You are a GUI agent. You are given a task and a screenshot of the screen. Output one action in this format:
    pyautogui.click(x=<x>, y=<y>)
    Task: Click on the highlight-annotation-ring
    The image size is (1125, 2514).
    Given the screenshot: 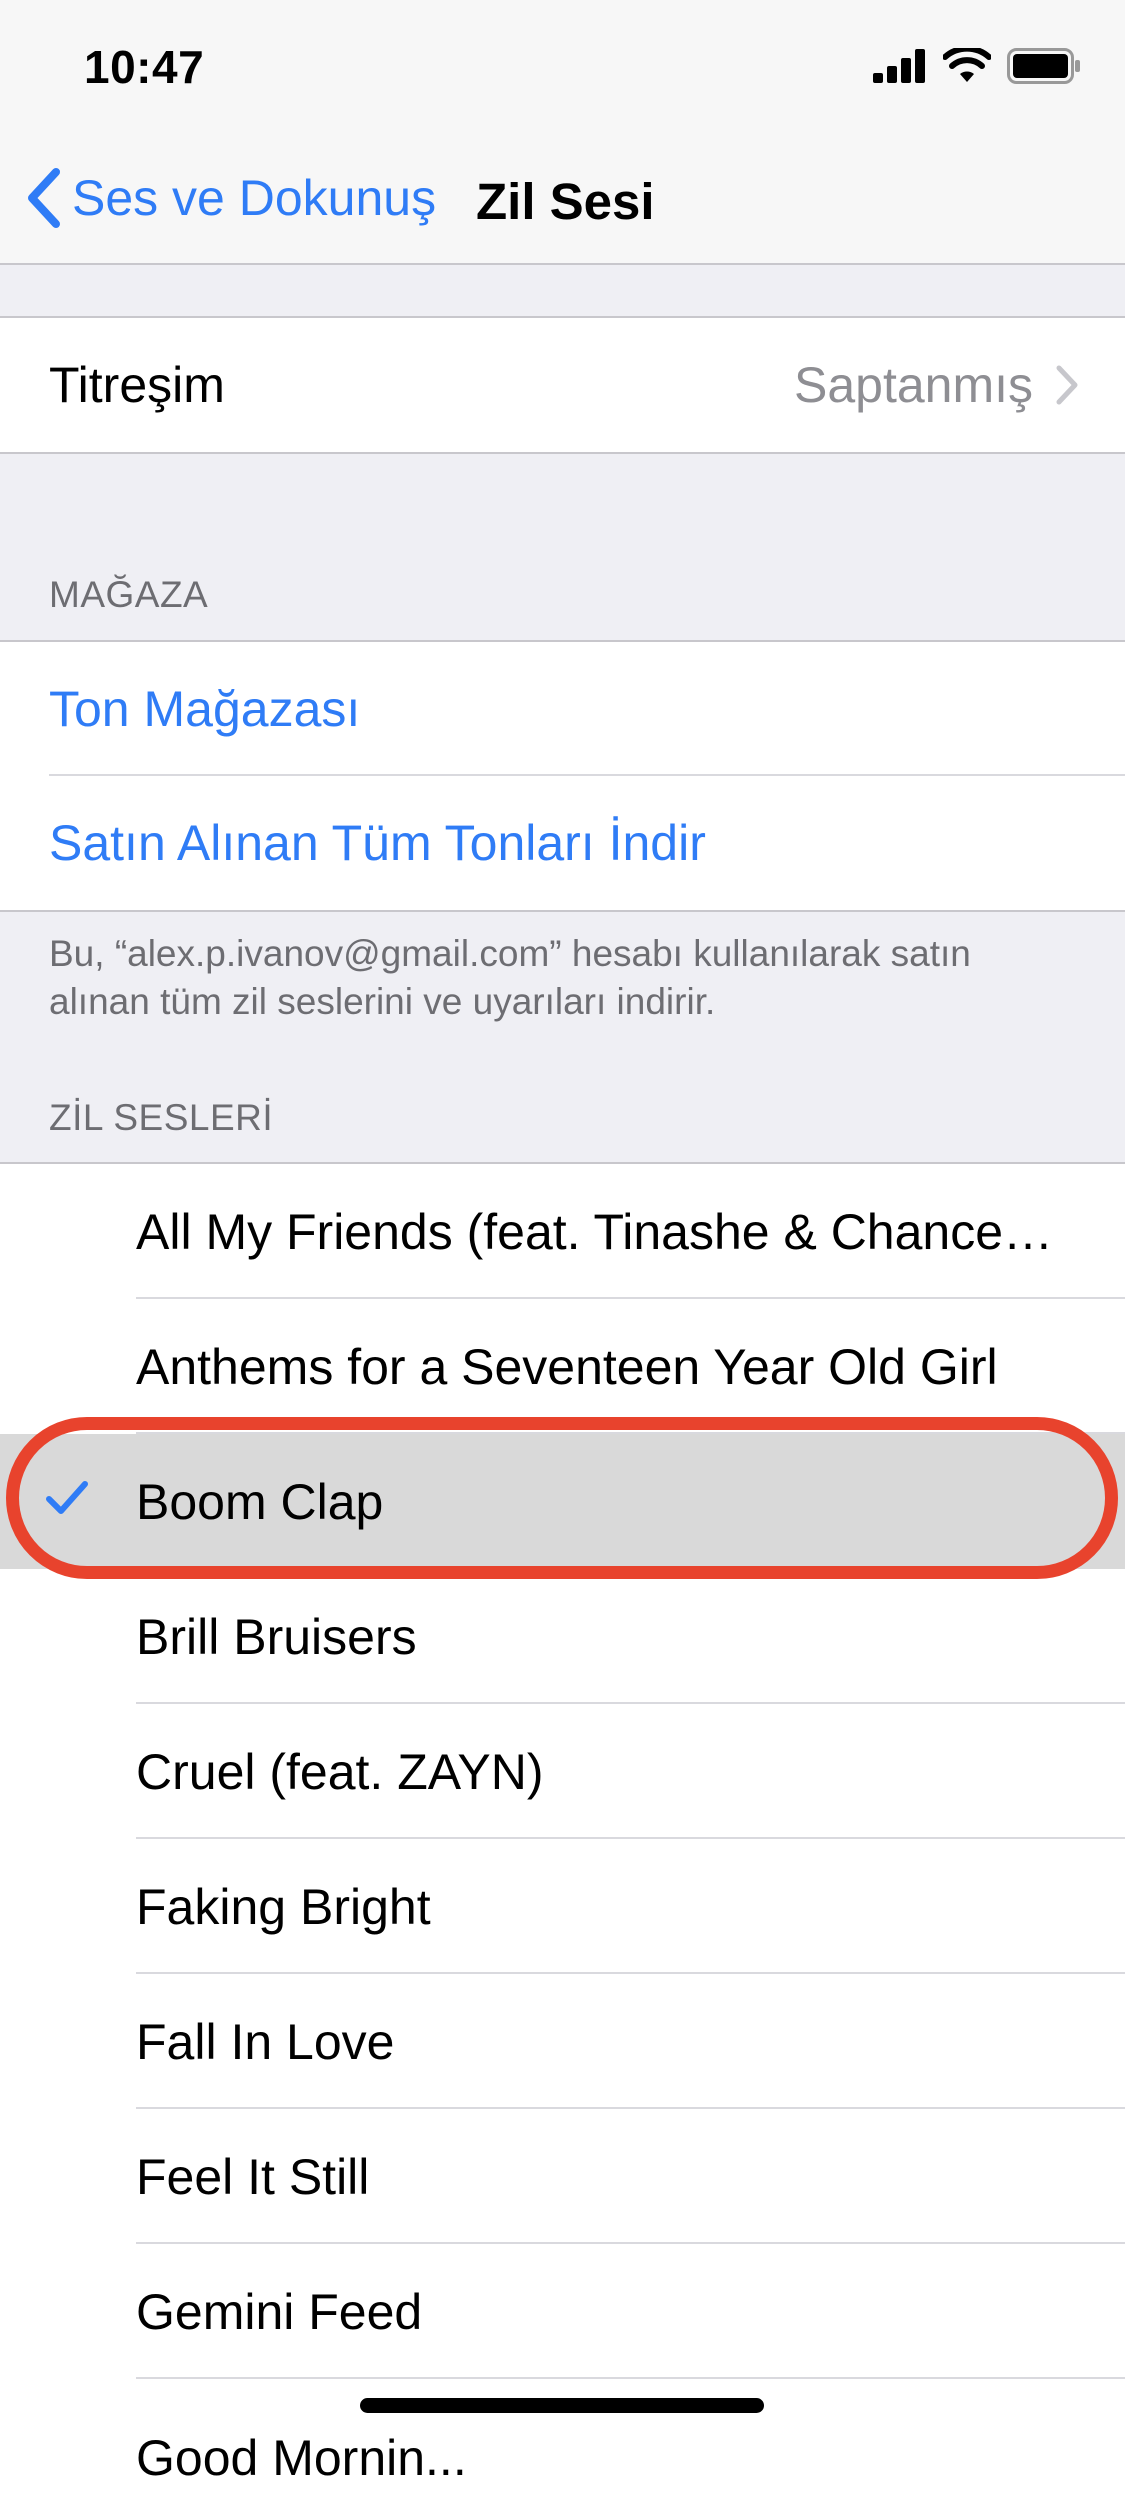 What is the action you would take?
    pyautogui.click(x=562, y=1498)
    